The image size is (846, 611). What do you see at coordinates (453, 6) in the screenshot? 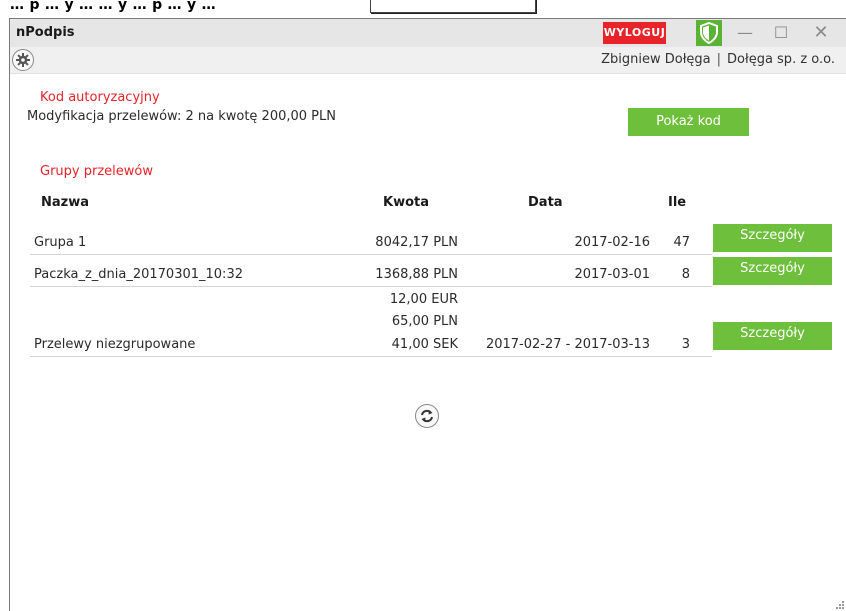
I see `cropped-box` at bounding box center [453, 6].